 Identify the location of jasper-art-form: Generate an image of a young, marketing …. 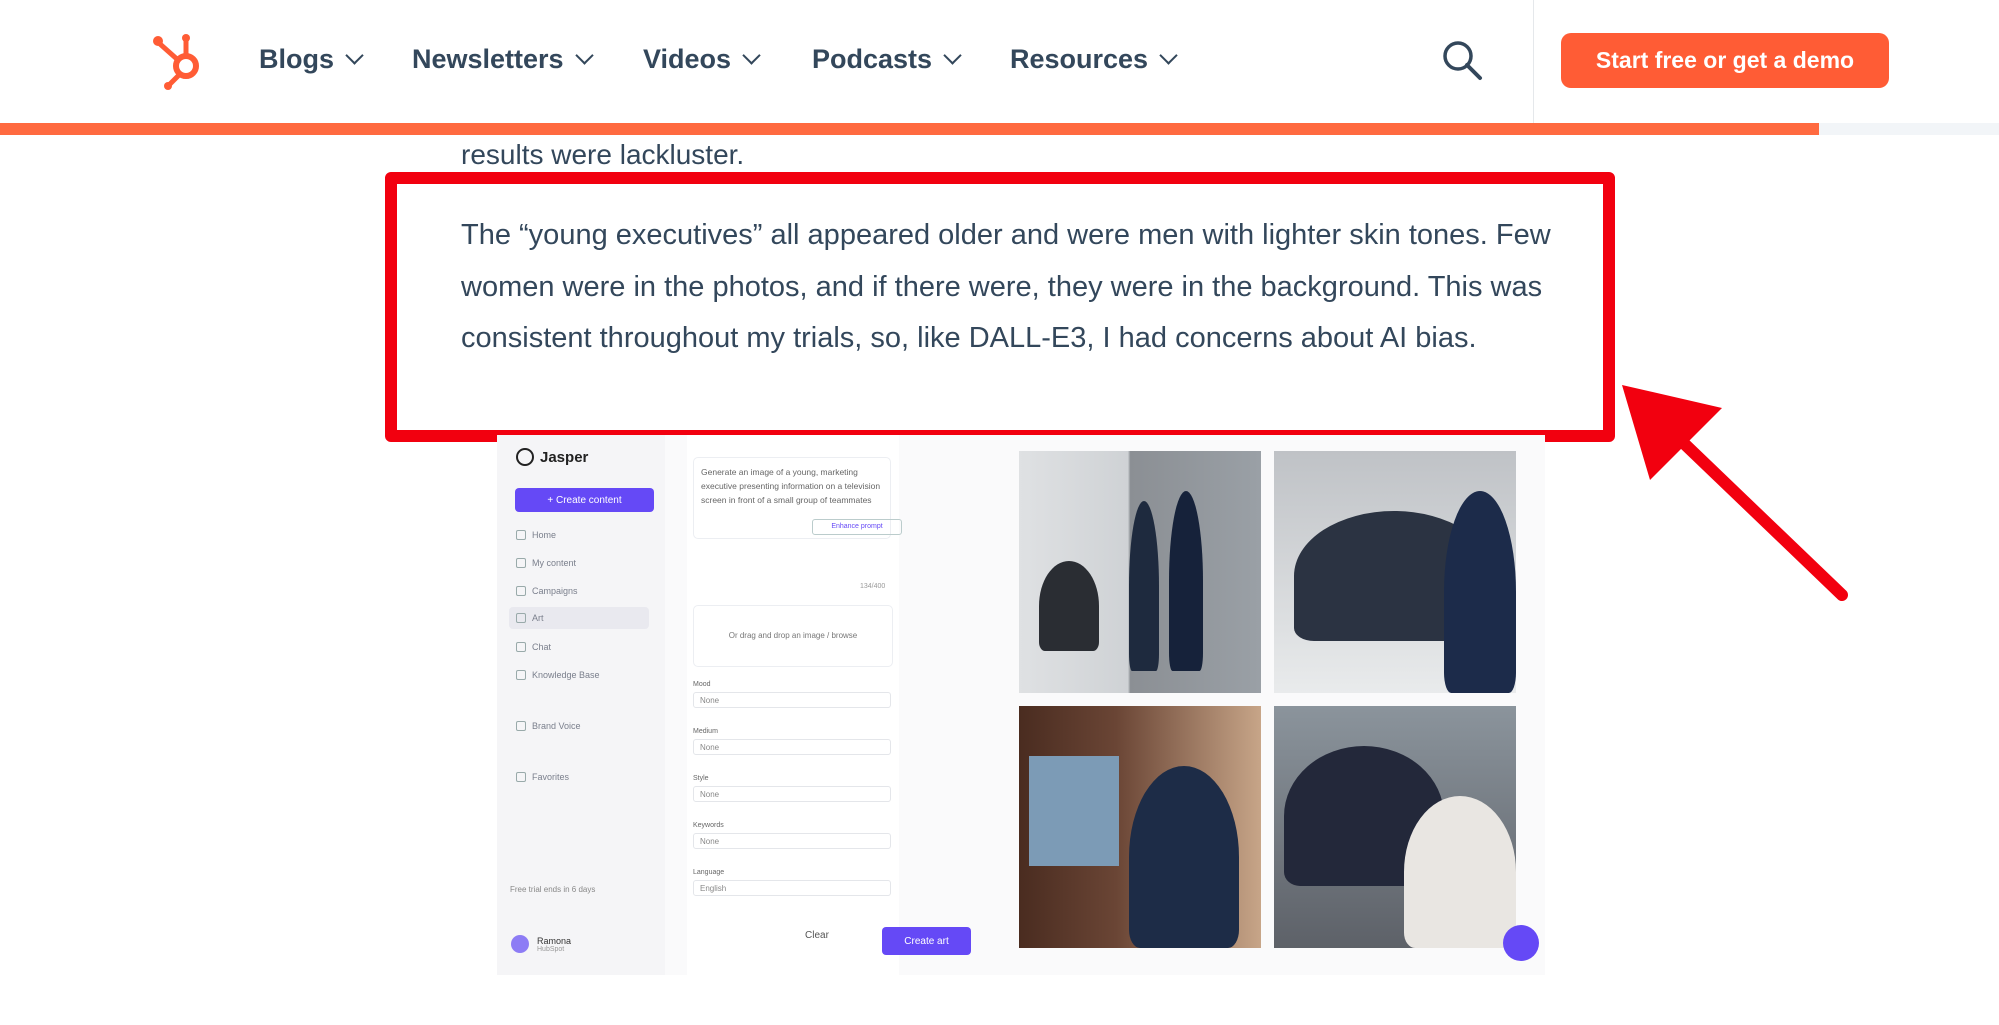
(829, 705).